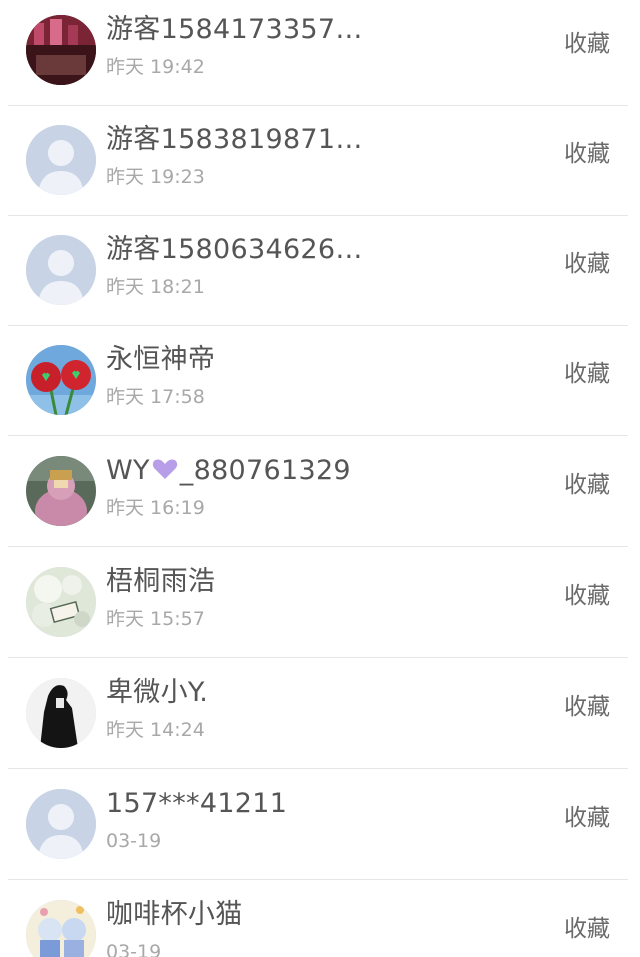 The width and height of the screenshot is (640, 957). I want to click on list-item: 梧桐雨浩 昨天 15:57 收藏, so click(318, 603).